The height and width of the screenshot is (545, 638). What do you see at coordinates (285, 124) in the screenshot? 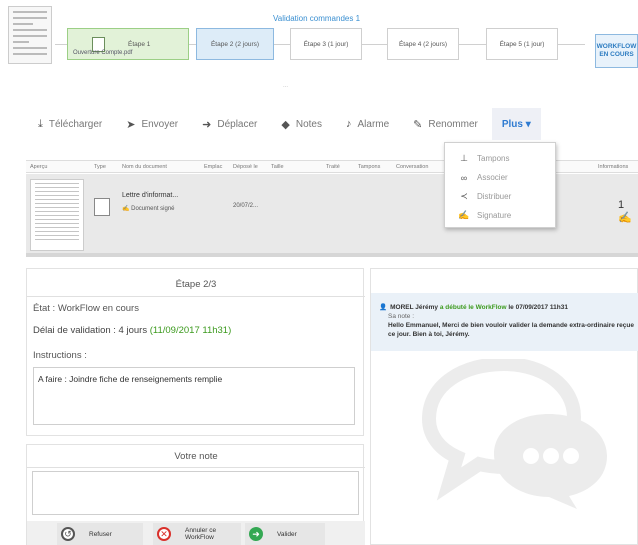
I see `tag-icon: ◆` at bounding box center [285, 124].